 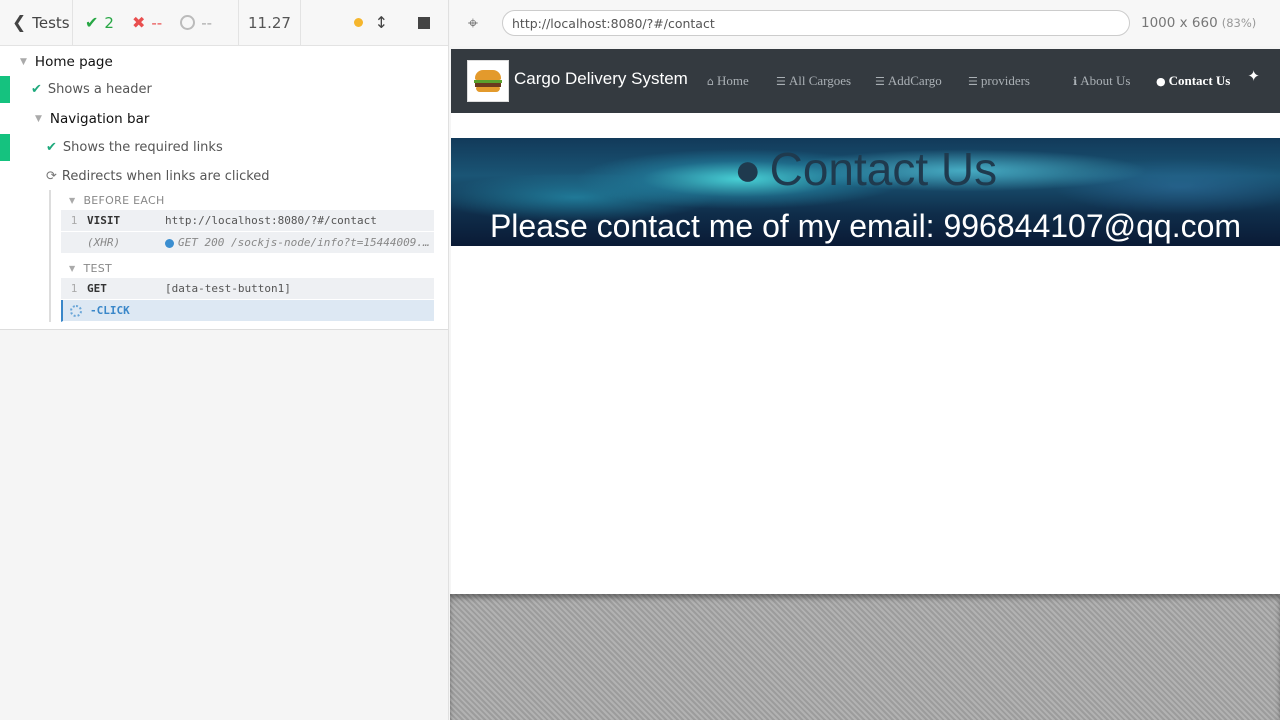 I want to click on nav-label: providers, so click(x=1005, y=80).